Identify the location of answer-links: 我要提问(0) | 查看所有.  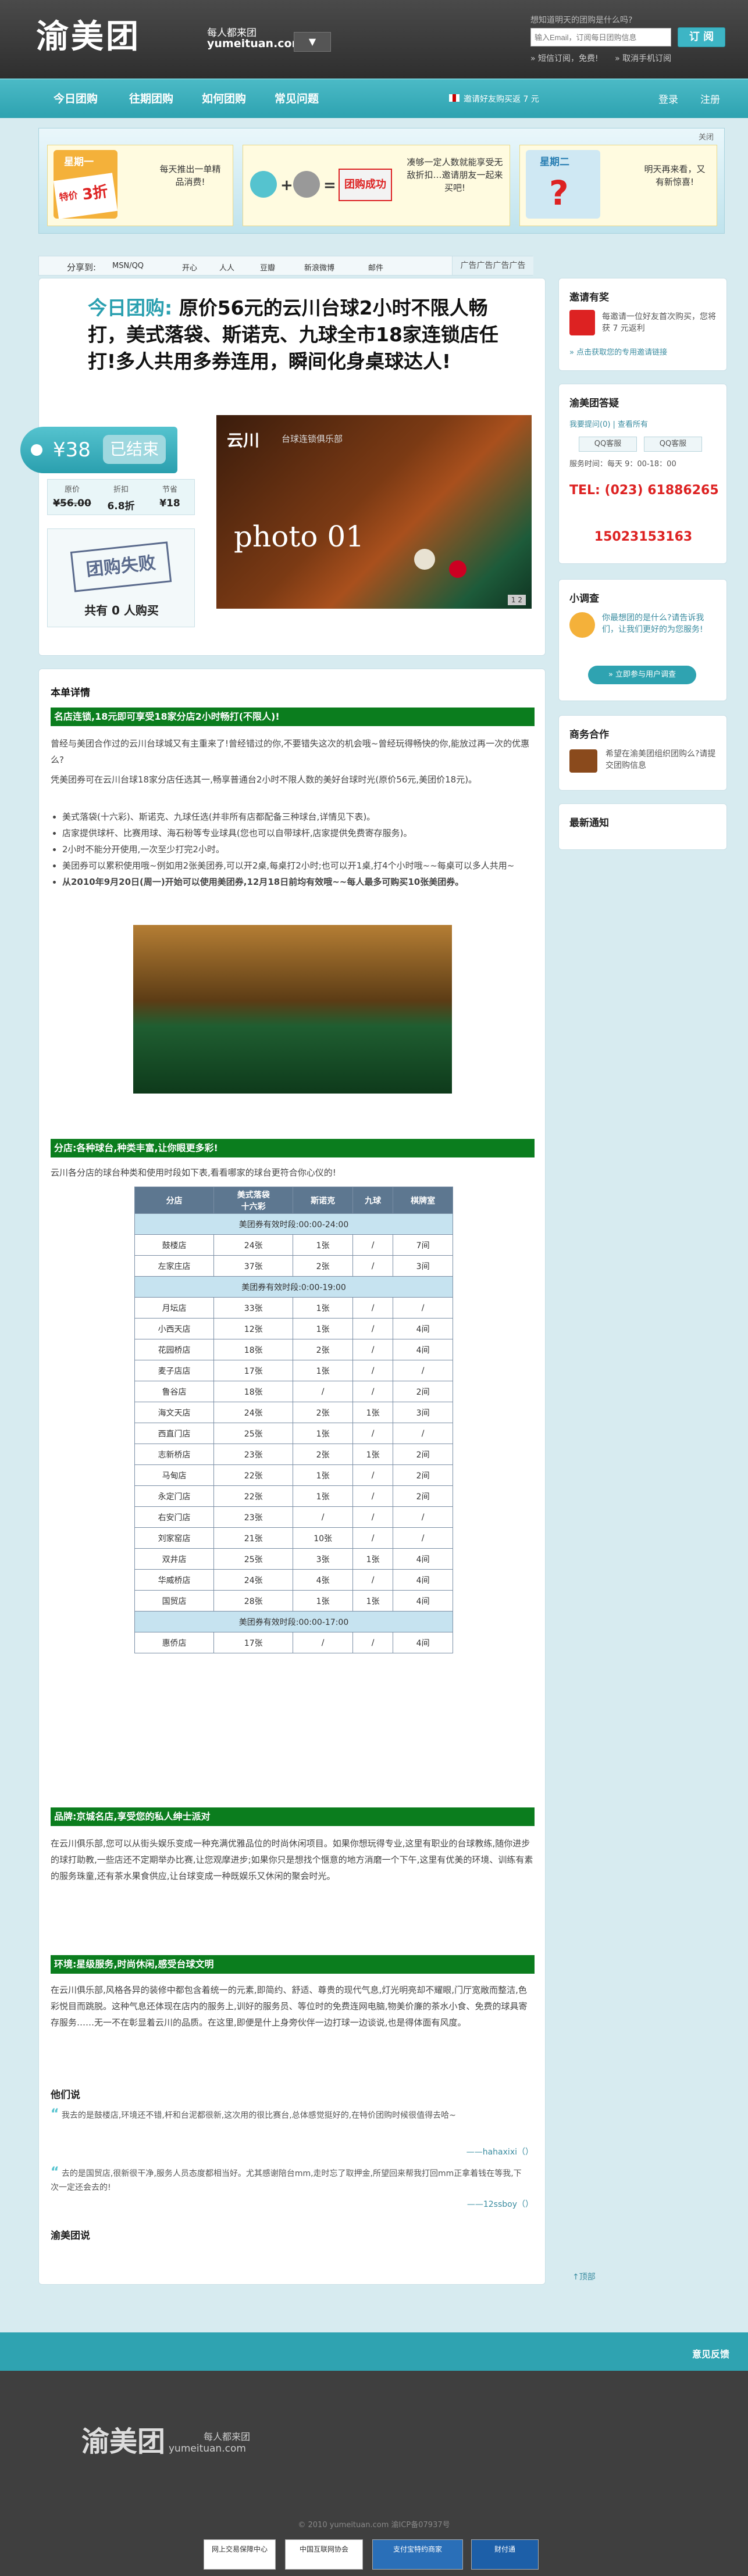
(608, 425).